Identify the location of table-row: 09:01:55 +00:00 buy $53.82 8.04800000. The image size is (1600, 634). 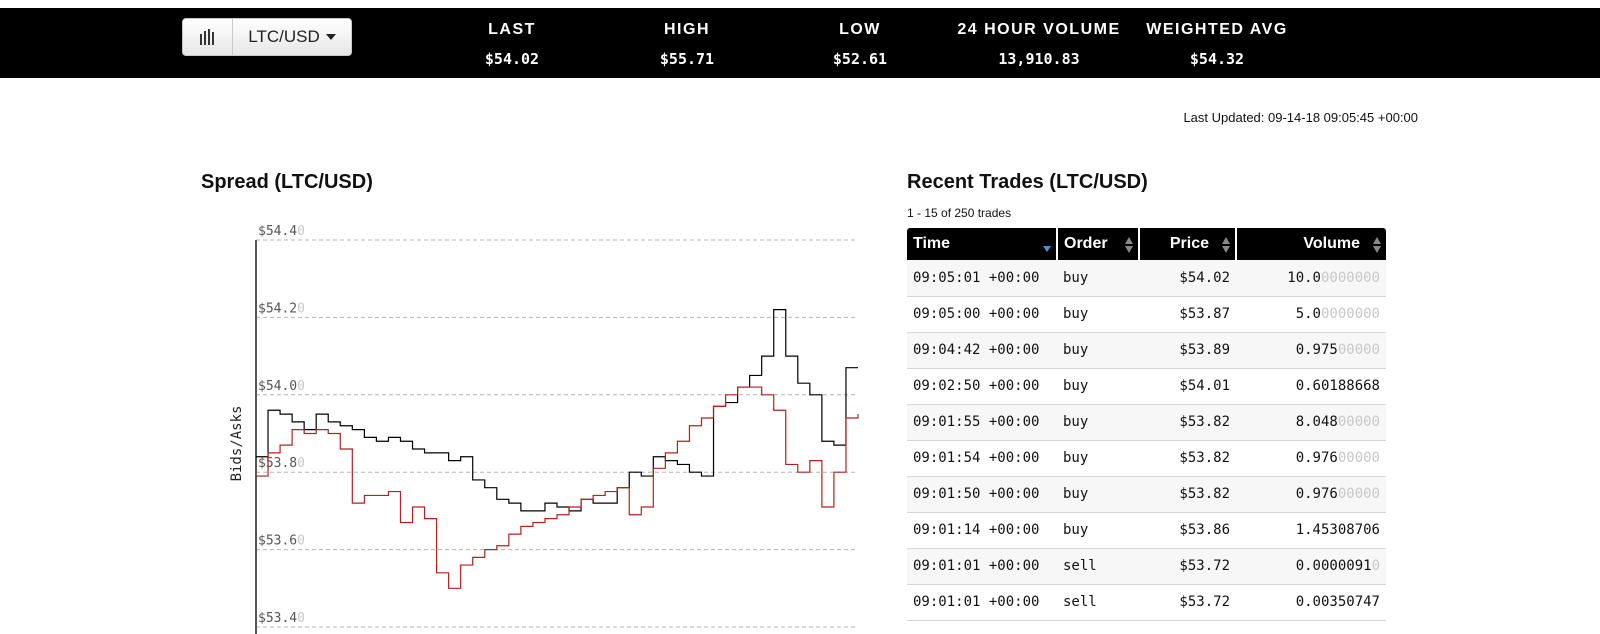
(1146, 422).